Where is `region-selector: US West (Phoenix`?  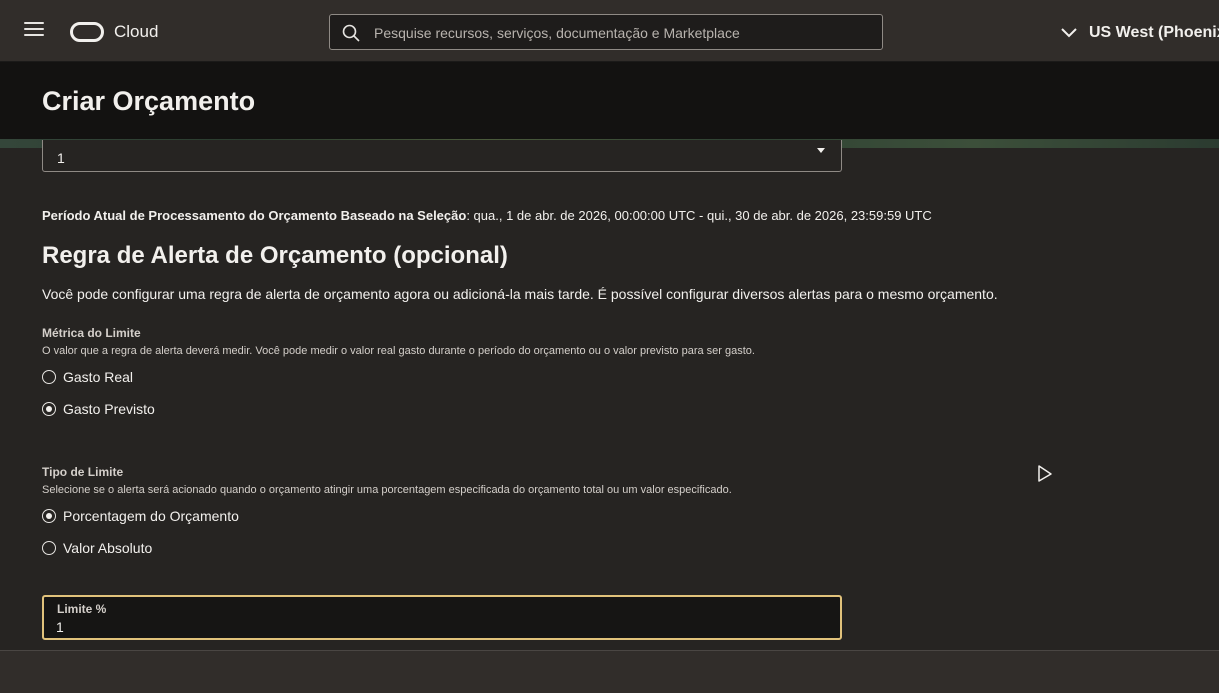 region-selector: US West (Phoenix is located at coordinates (1139, 33).